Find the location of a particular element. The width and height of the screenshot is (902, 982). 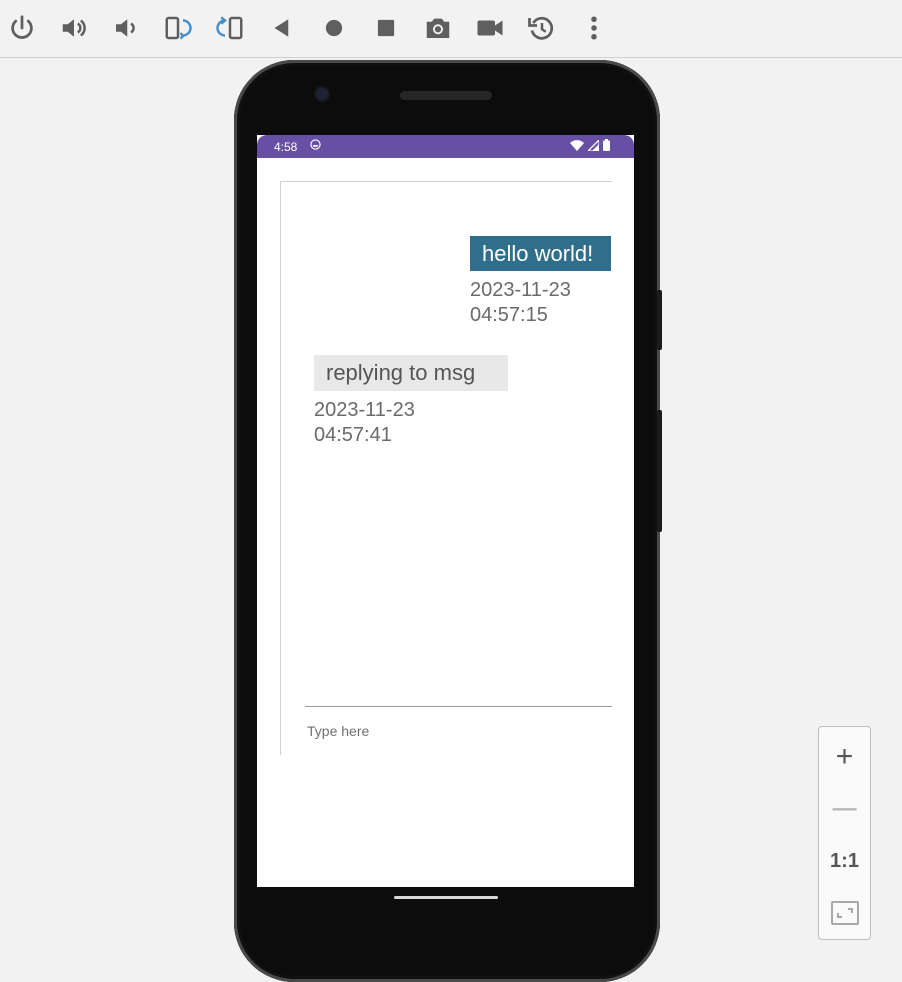

received-message-timestamp: 2023-11-23 04:57:41 is located at coordinates (379, 423).